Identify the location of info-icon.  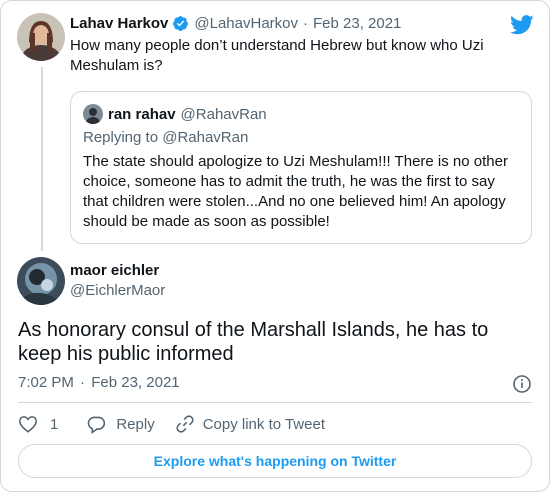
(522, 386).